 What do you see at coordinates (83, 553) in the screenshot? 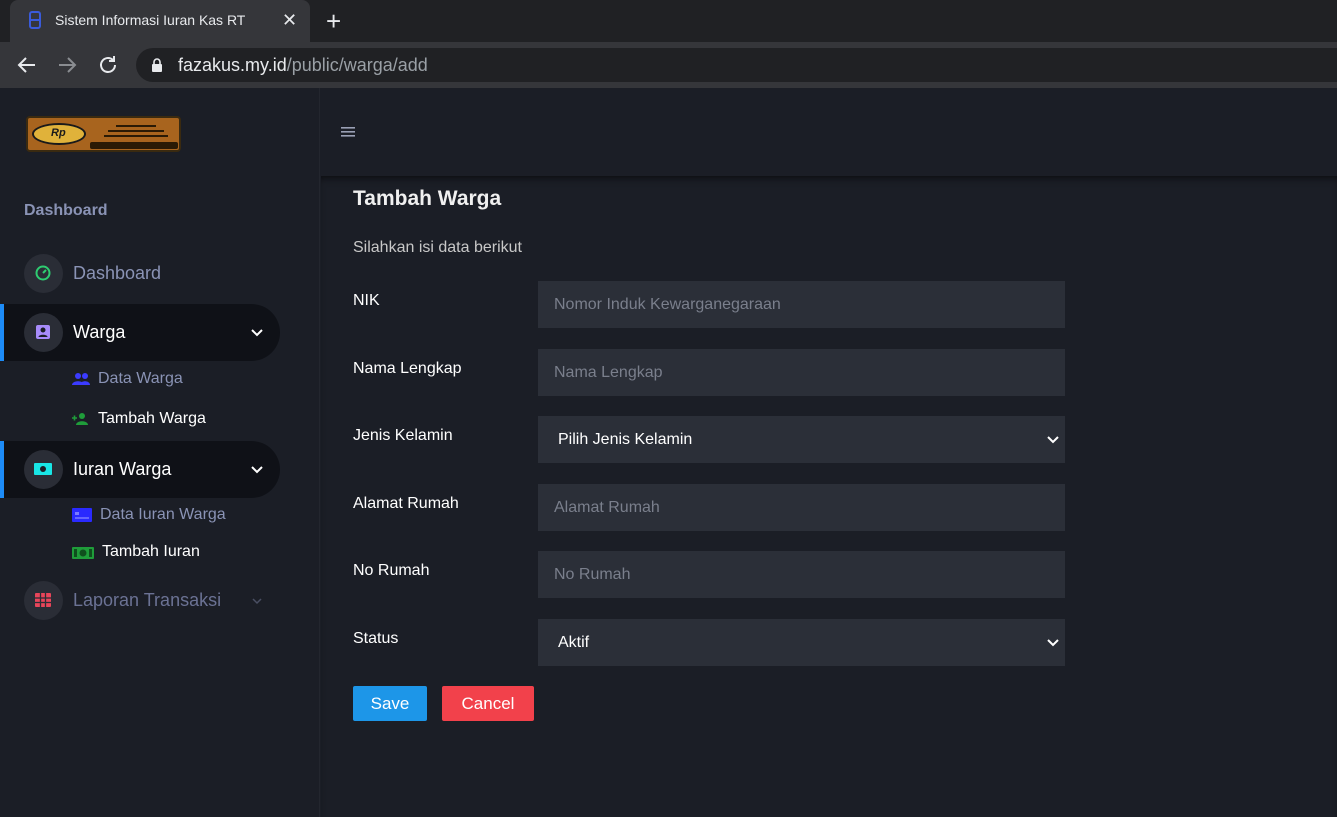
I see `cash-icon` at bounding box center [83, 553].